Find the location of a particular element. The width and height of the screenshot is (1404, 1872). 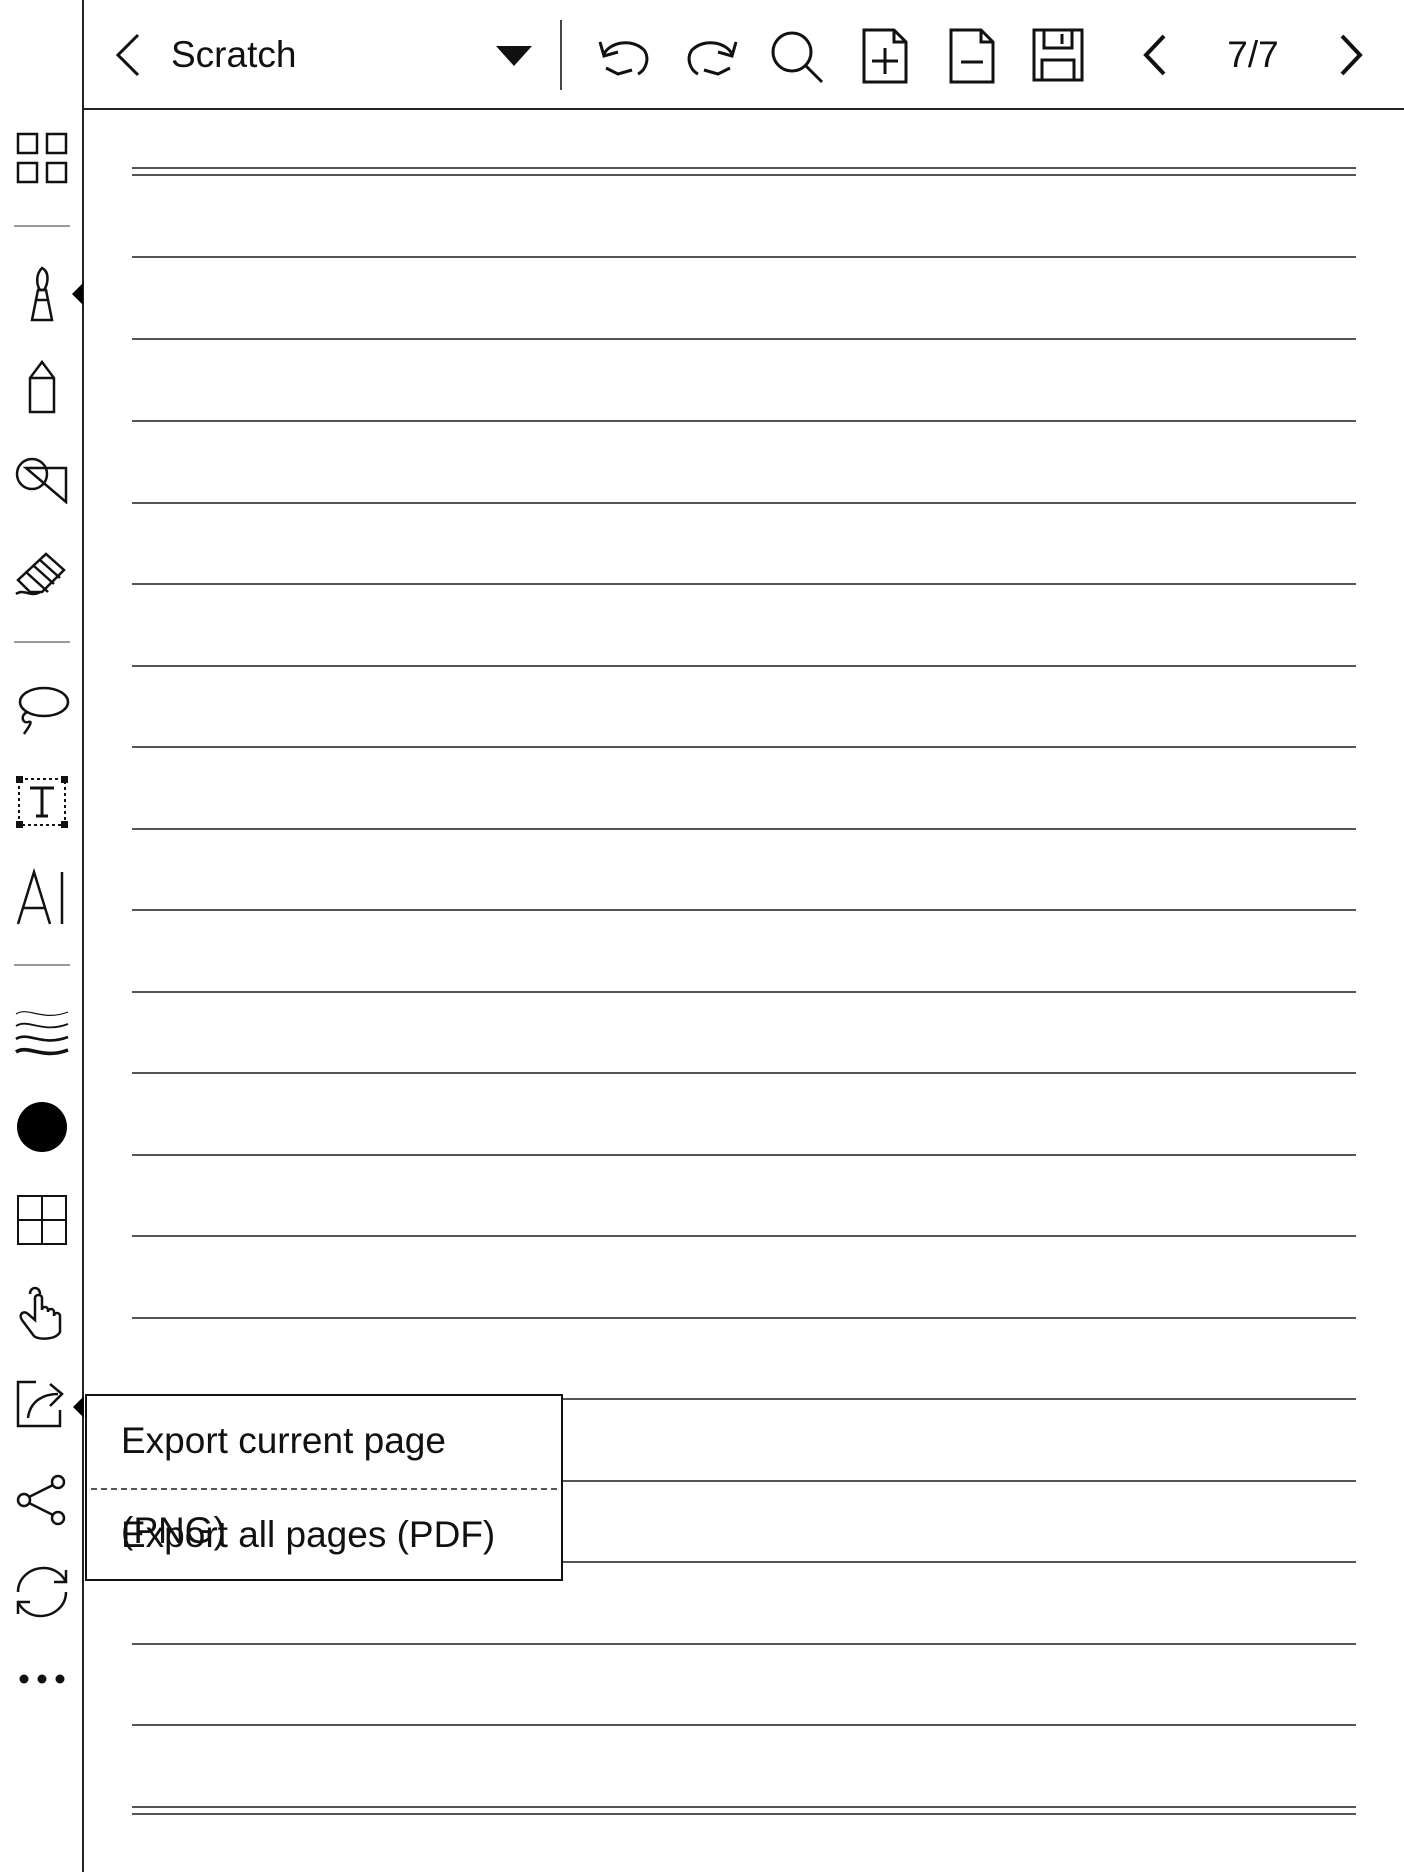

left-toolbar is located at coordinates (42, 936).